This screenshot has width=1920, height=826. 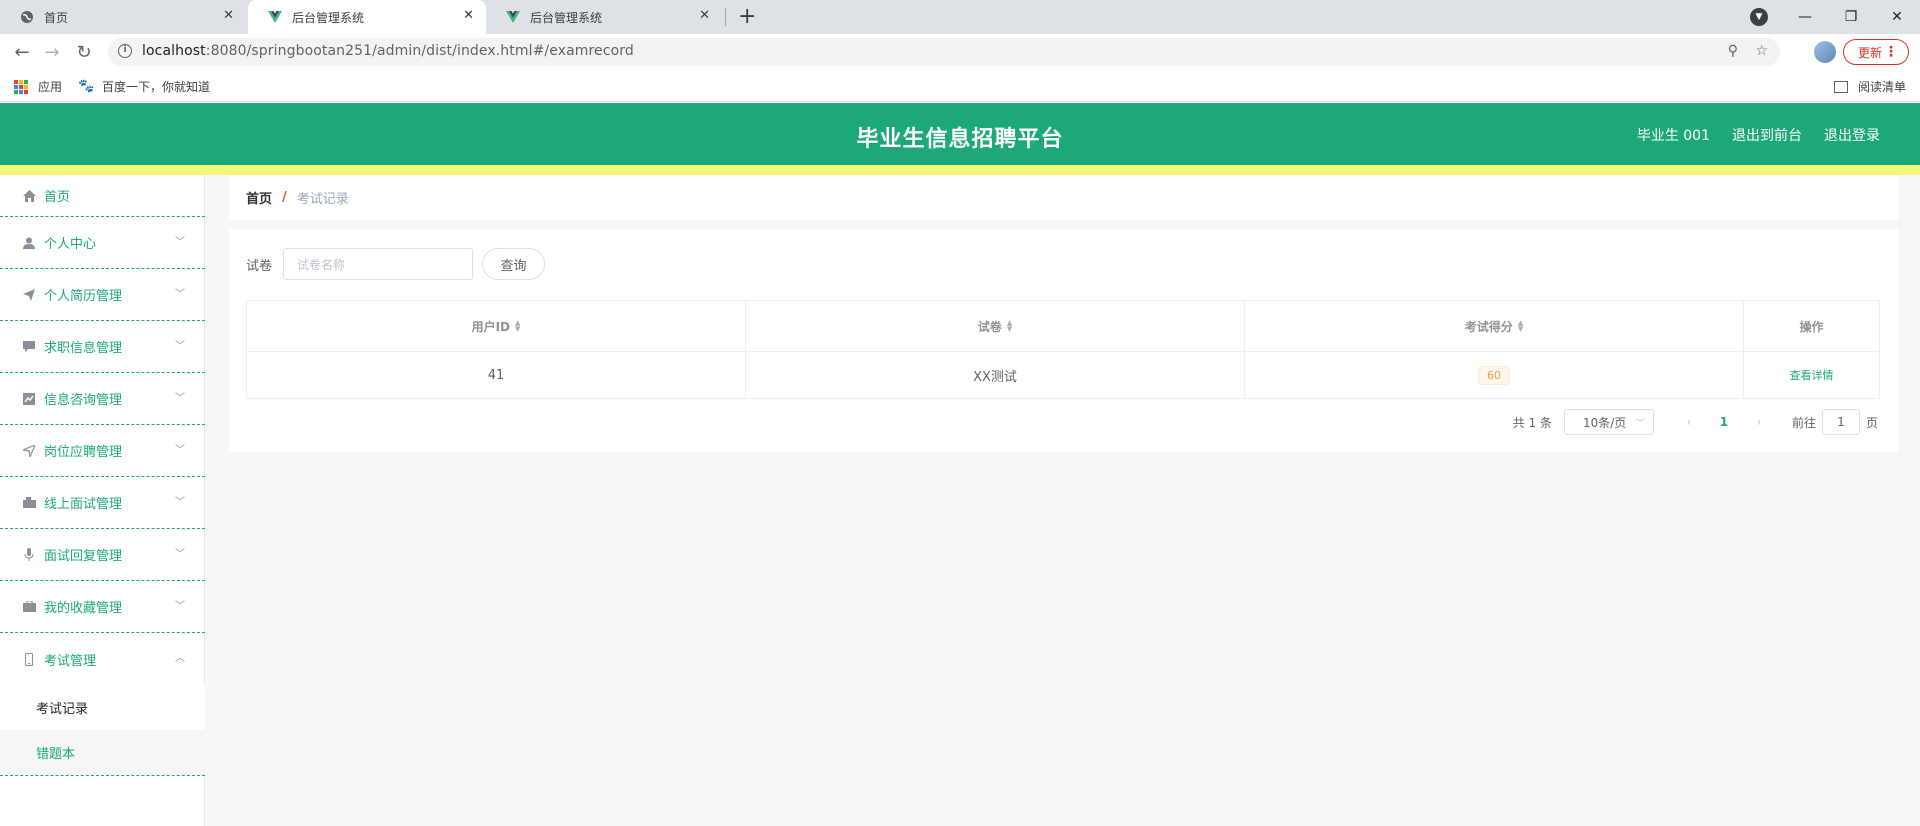 What do you see at coordinates (29, 451) in the screenshot?
I see `location-icon` at bounding box center [29, 451].